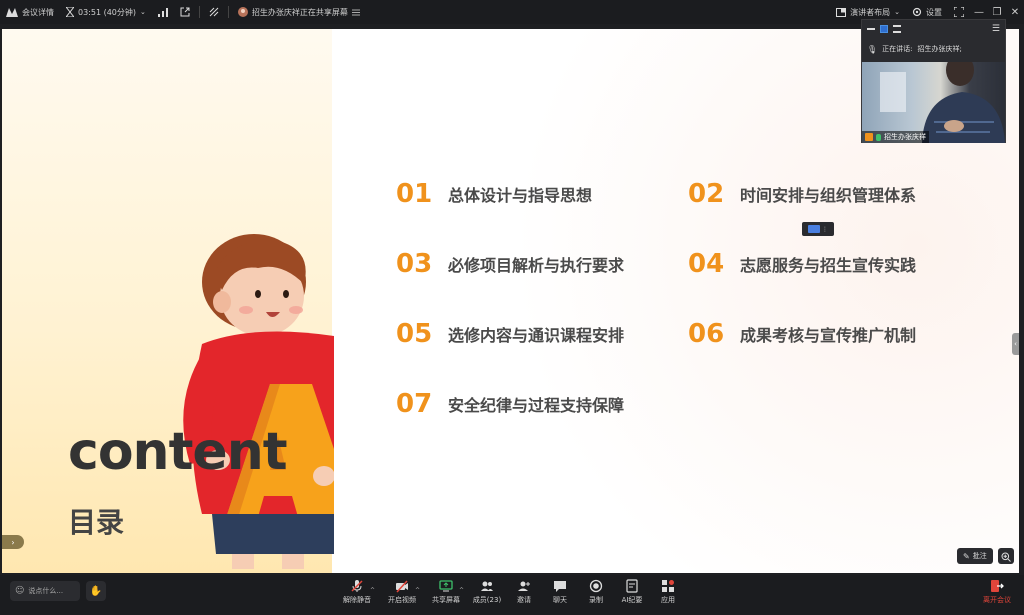 The image size is (1024, 615). Describe the element at coordinates (12, 12) in the screenshot. I see `app-logo-icon` at that location.